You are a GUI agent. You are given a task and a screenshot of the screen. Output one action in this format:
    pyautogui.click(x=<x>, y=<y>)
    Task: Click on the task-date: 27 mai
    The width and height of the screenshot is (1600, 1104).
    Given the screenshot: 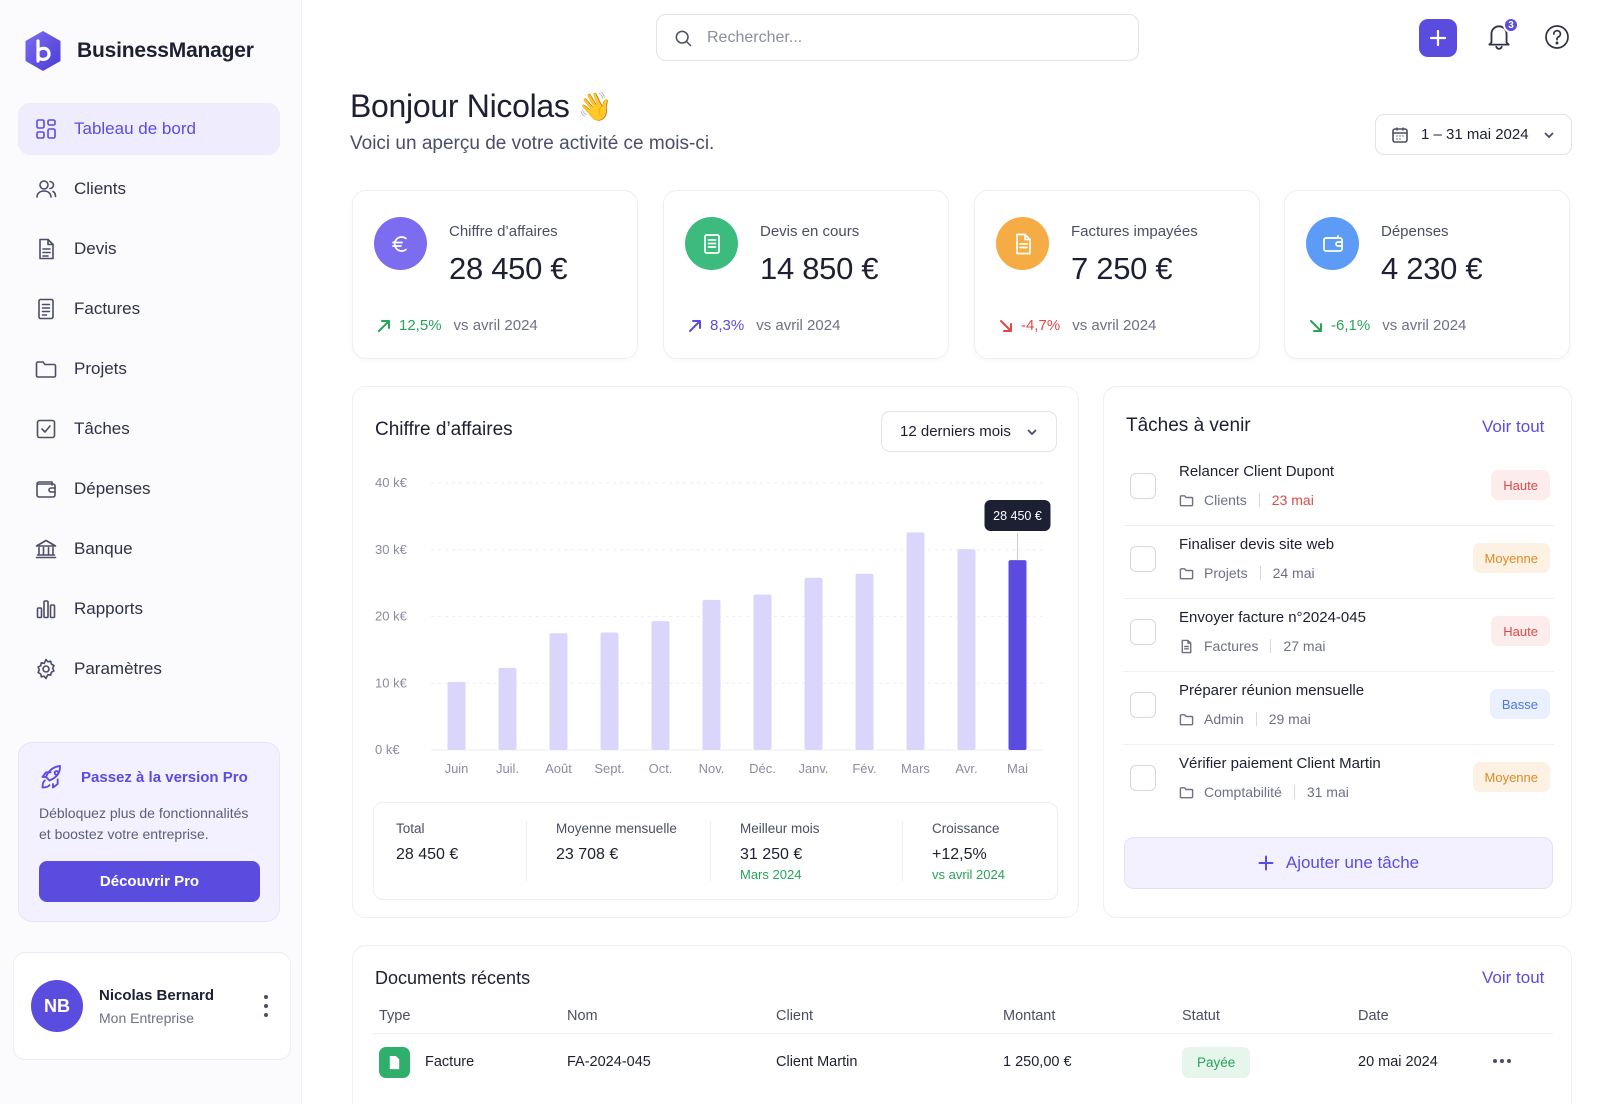 What is the action you would take?
    pyautogui.click(x=1304, y=646)
    